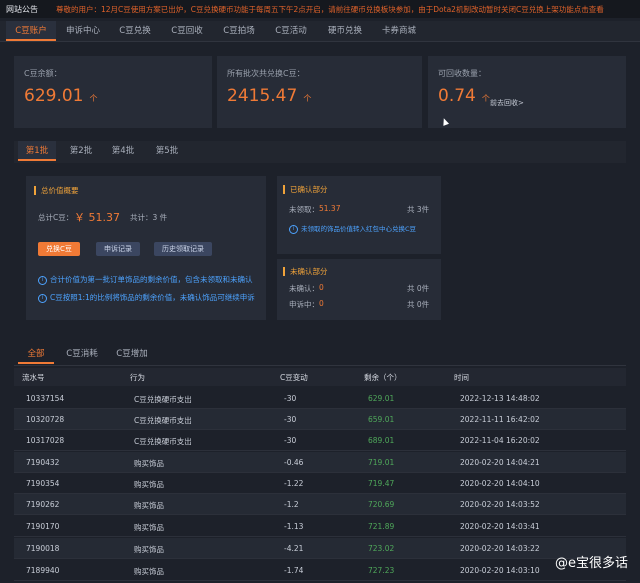  What do you see at coordinates (82, 354) in the screenshot?
I see `tab-c-bean-consumption: C豆消耗` at bounding box center [82, 354].